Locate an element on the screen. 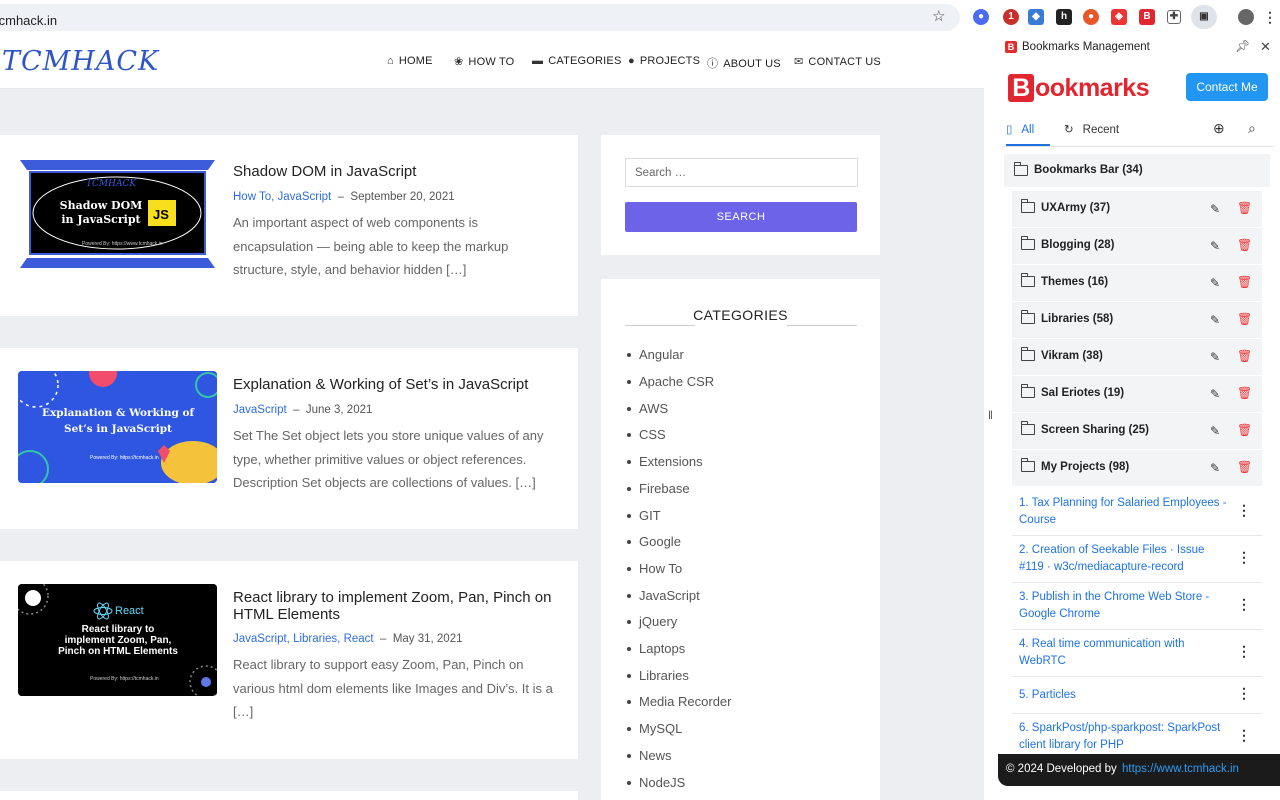 The image size is (1280, 800). extension-h-icon: h is located at coordinates (1064, 17).